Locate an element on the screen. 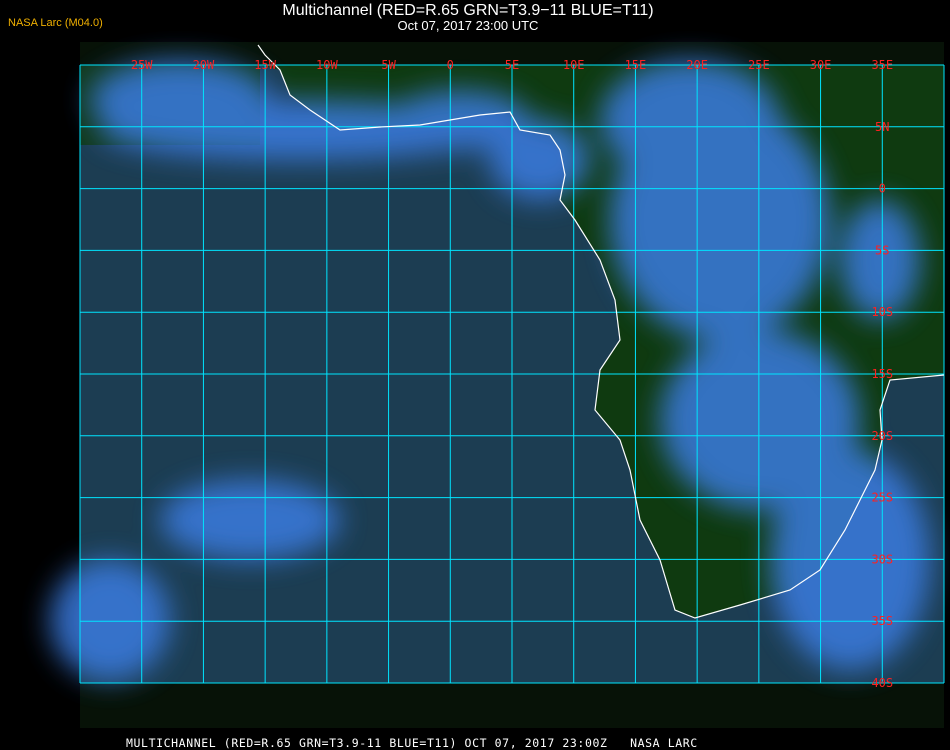  longitude-label: 35E is located at coordinates (882, 65).